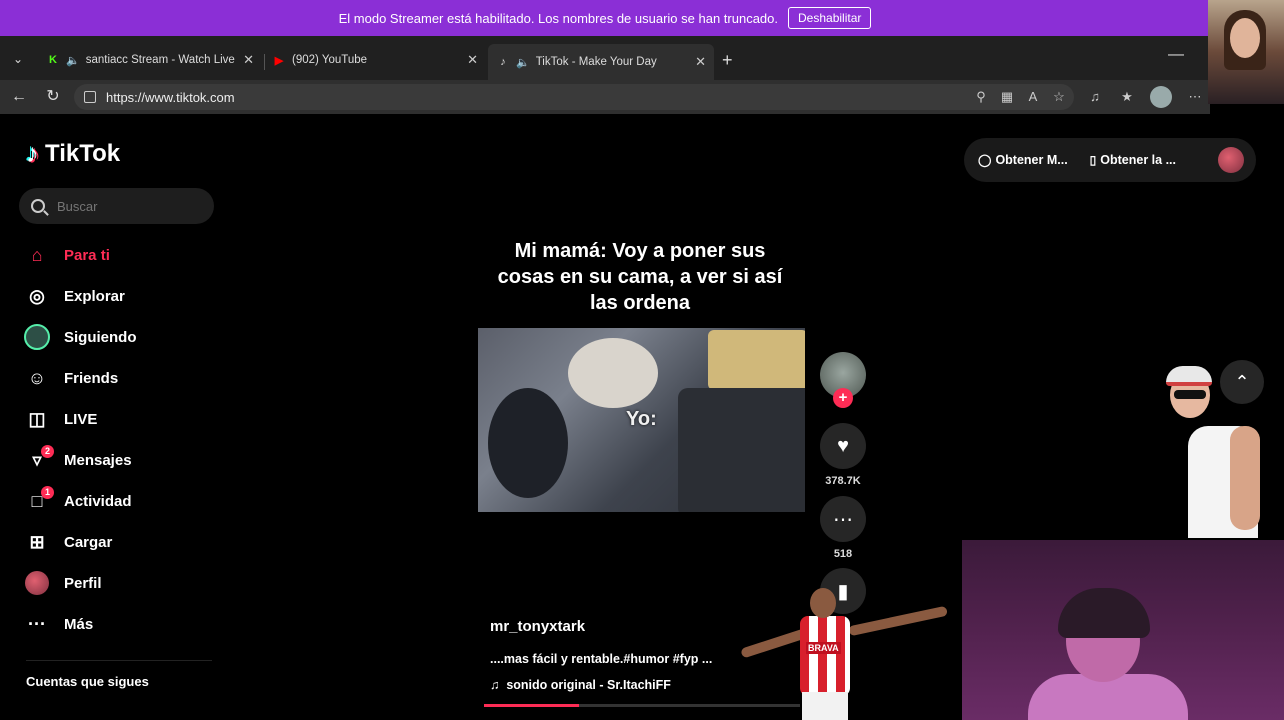  I want to click on nav-mensajes: ▿ 2 Mensajes, so click(78, 460).